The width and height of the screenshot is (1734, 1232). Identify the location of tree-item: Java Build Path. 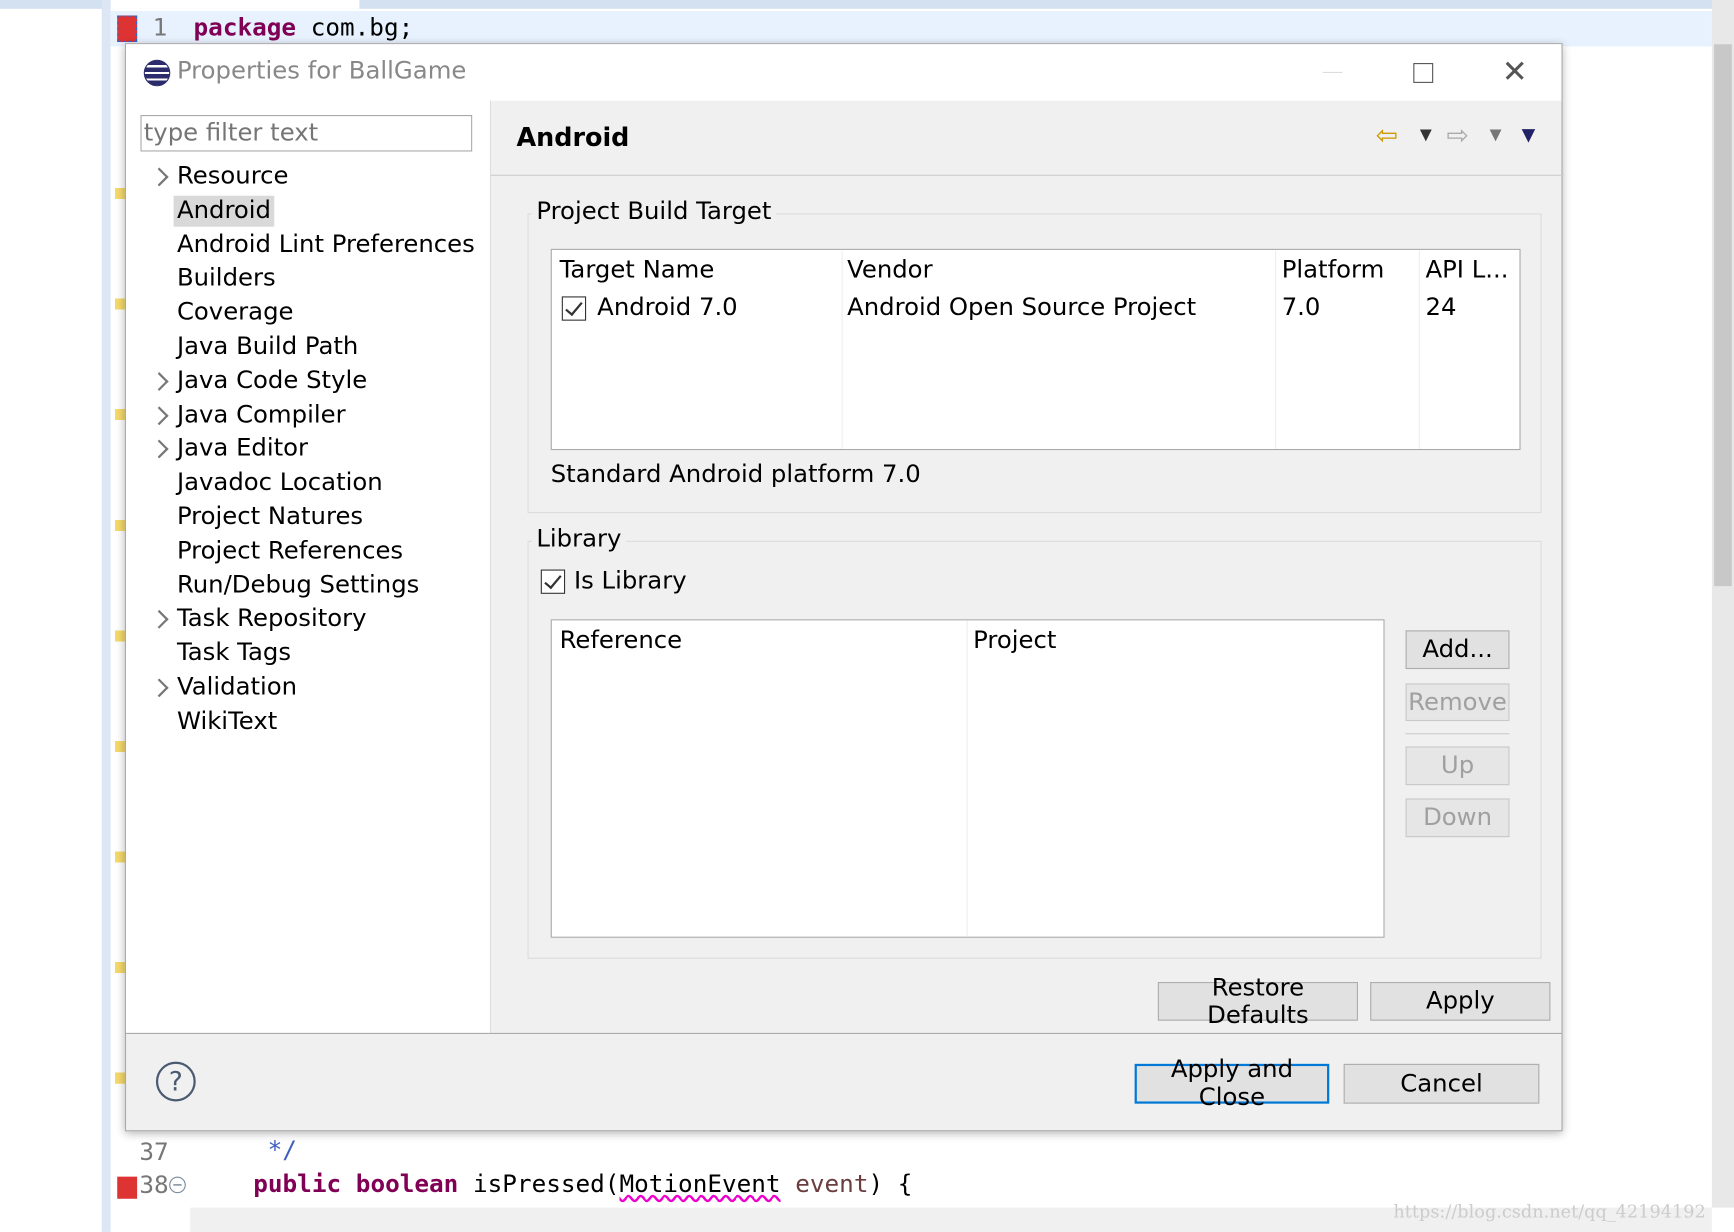
(267, 347).